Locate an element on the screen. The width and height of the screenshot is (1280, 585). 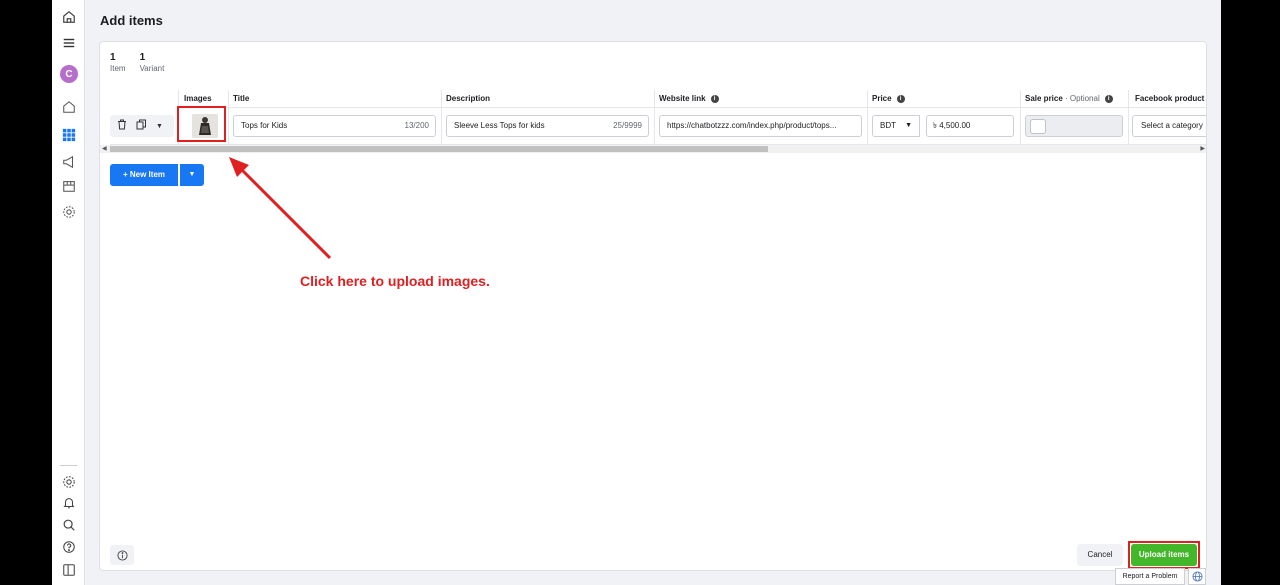
annotation-text: Click here to upload images. is located at coordinates (395, 281).